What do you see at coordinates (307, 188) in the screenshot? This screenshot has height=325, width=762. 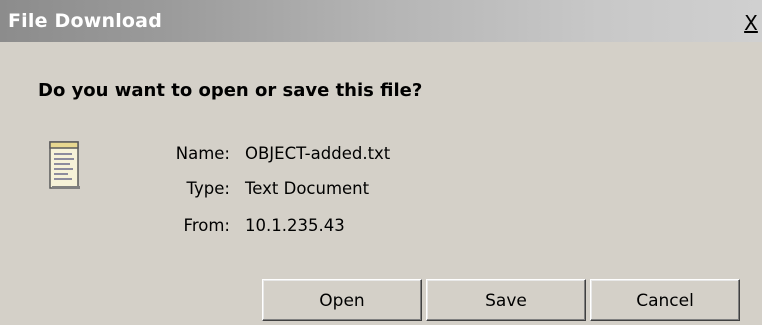 I see `file-type-value: Text Document` at bounding box center [307, 188].